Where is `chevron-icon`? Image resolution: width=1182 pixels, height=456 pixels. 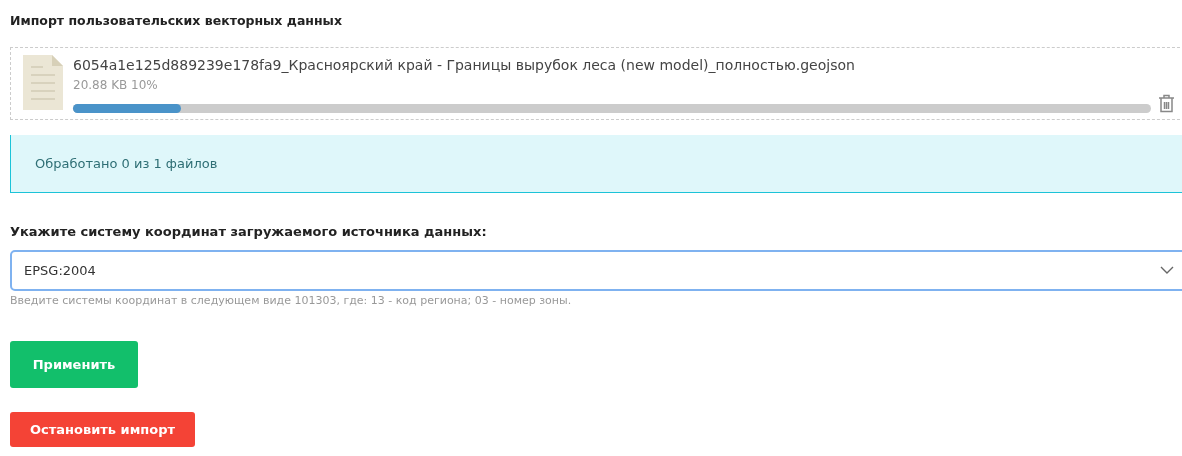
chevron-icon is located at coordinates (1167, 270).